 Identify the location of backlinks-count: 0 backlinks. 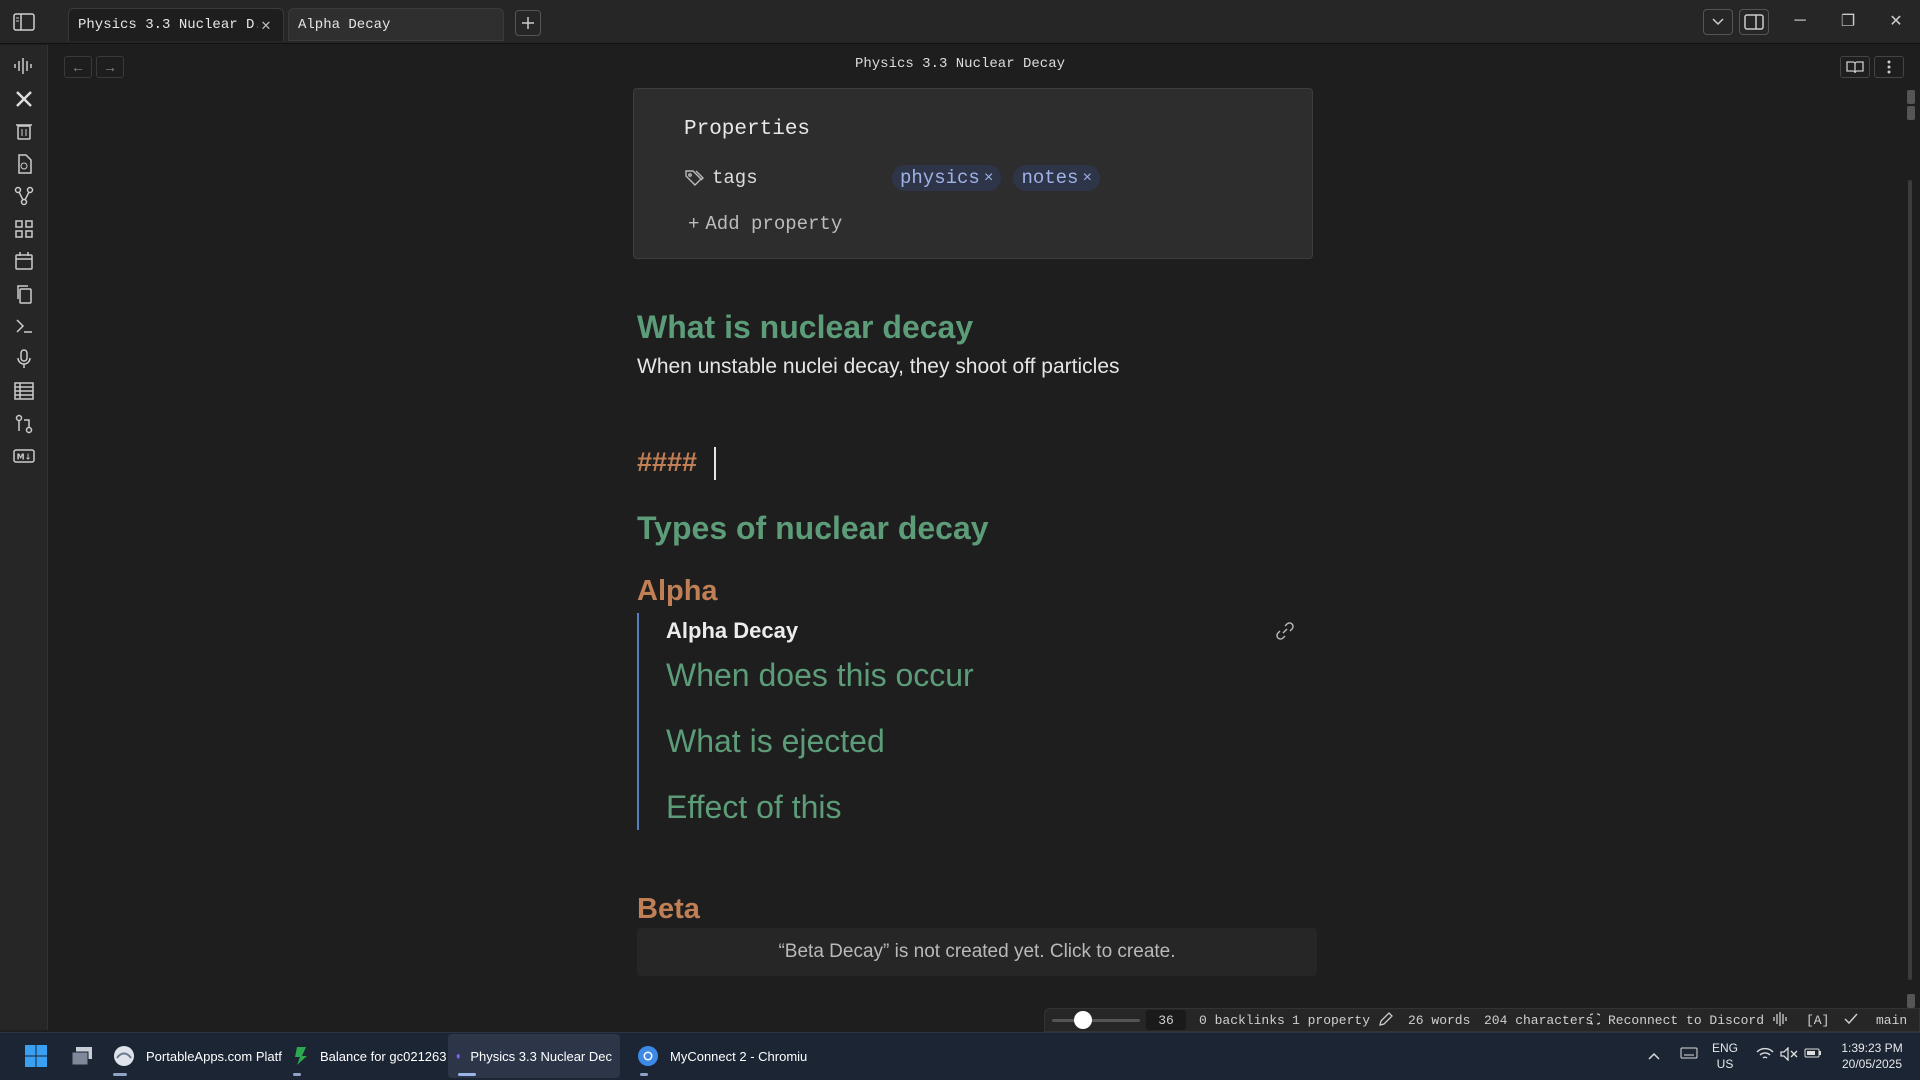
(1242, 1020).